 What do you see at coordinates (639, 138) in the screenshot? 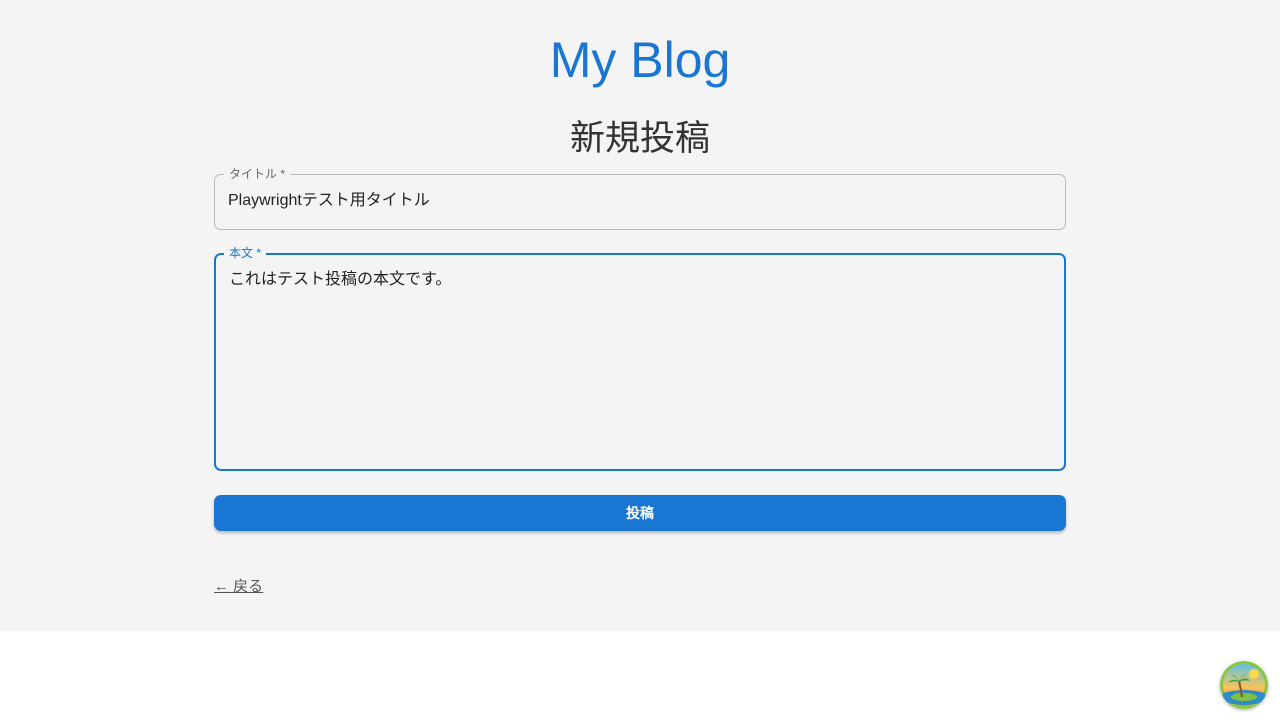
I see `page-title: 新規投稿` at bounding box center [639, 138].